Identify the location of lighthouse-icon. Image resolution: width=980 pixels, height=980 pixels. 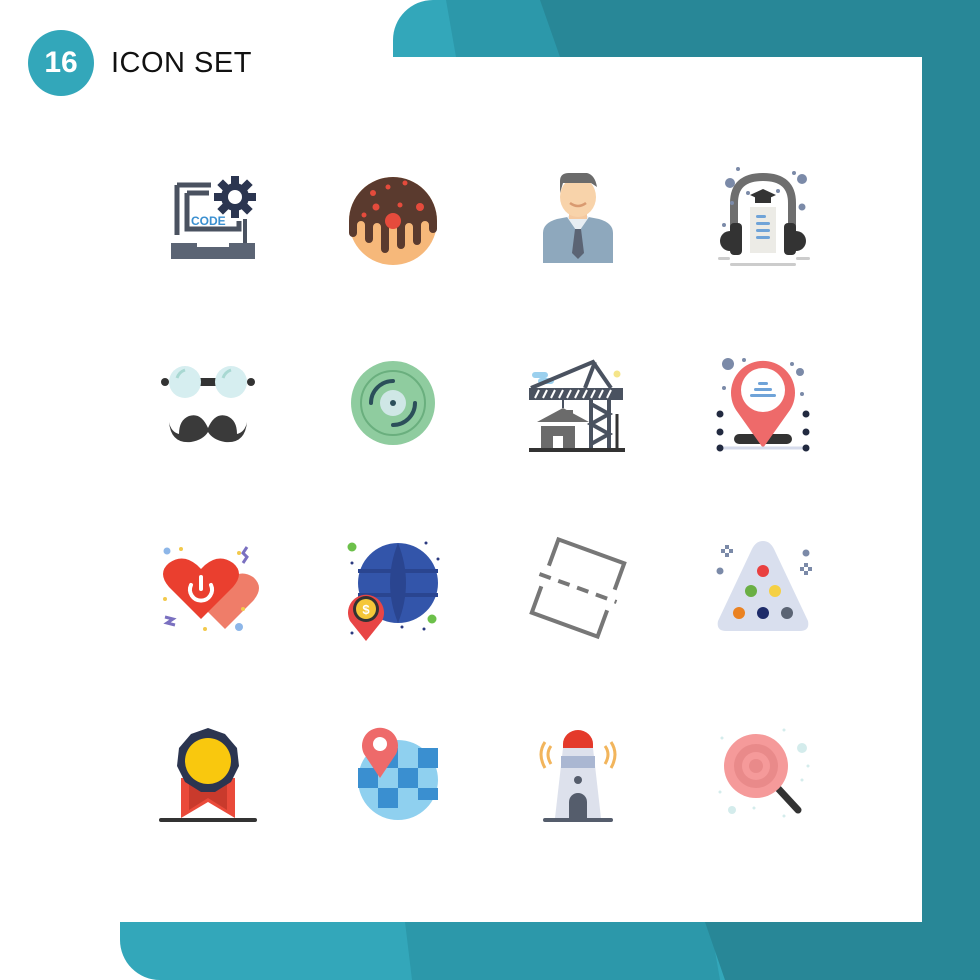
(577, 772).